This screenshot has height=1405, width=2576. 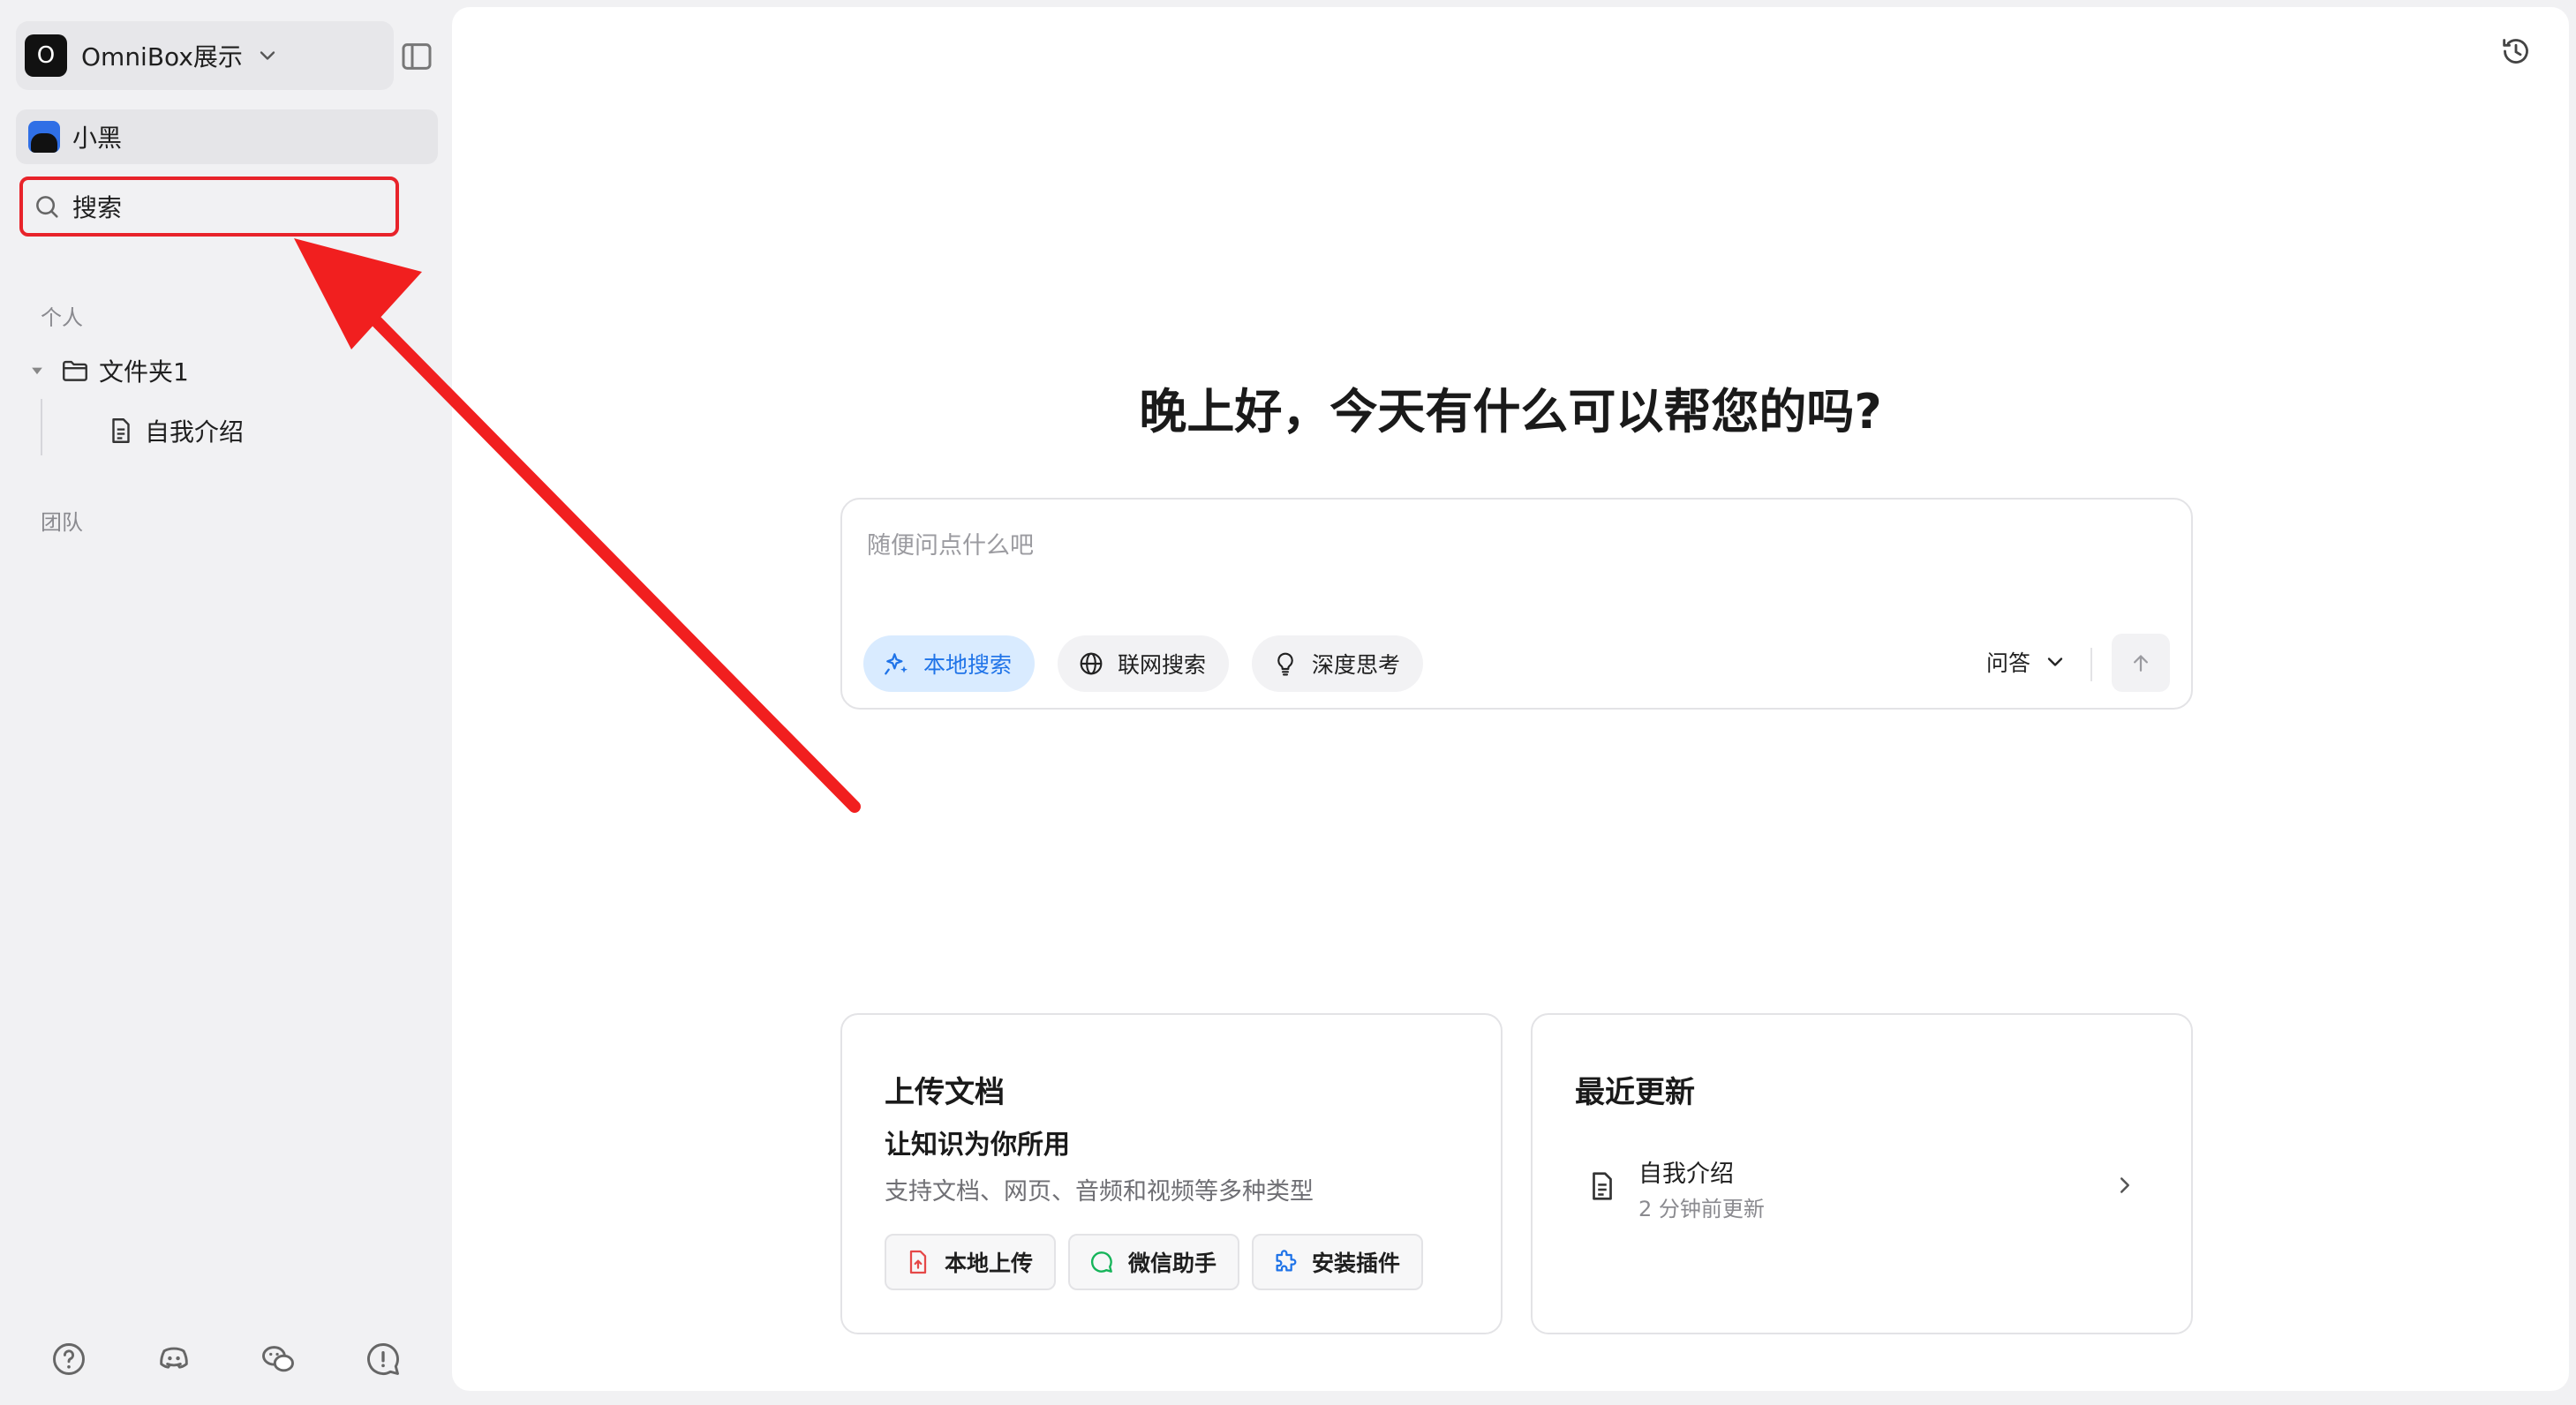 I want to click on local-upload-button: 本地上传, so click(x=971, y=1262).